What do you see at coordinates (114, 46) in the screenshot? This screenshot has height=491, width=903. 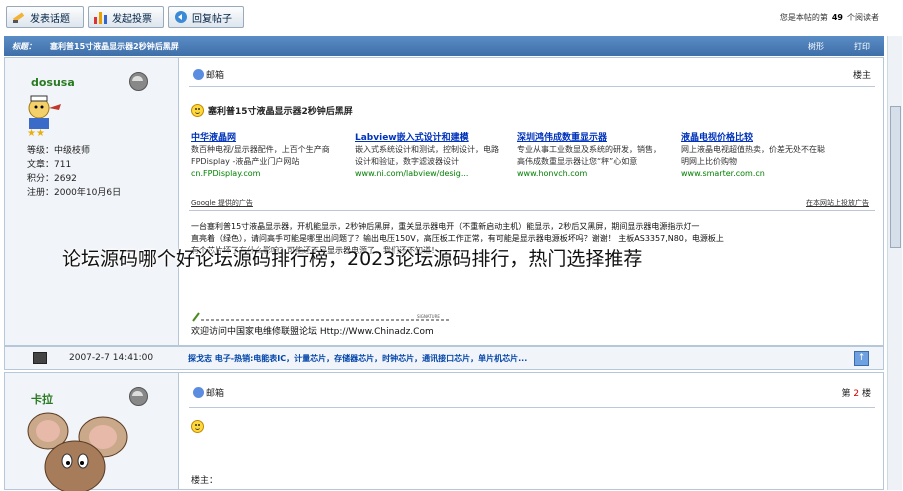 I see `topic-title: 塞利普15寸液晶显示器2秒钟后黑屏` at bounding box center [114, 46].